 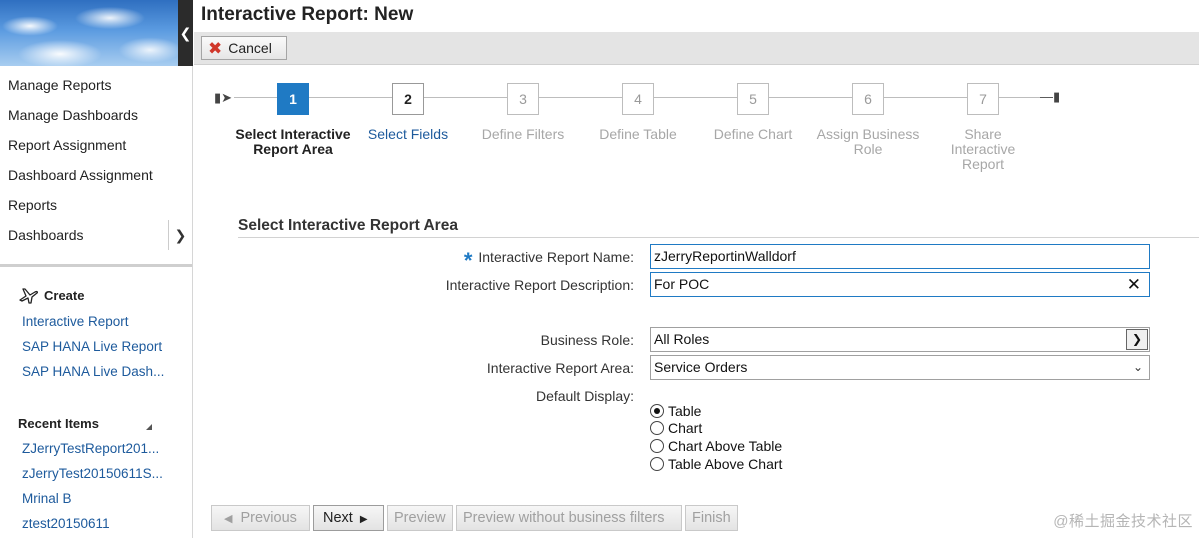 I want to click on wizard-end-icon: —▮, so click(x=1050, y=96).